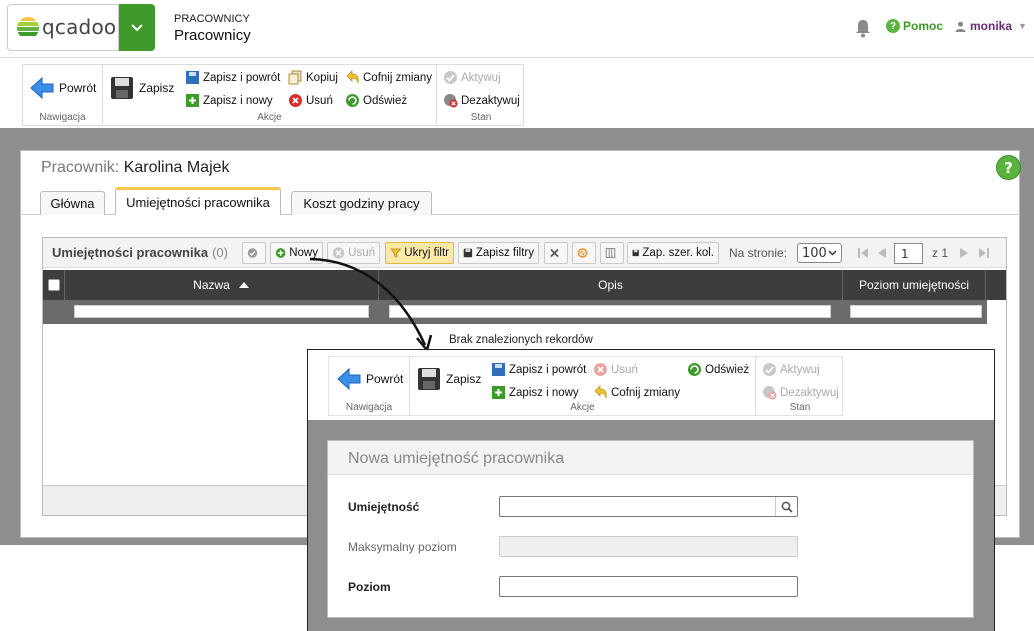 This screenshot has width=1034, height=631. What do you see at coordinates (140, 252) in the screenshot?
I see `grid-title: Umiejętności pracownika (0)` at bounding box center [140, 252].